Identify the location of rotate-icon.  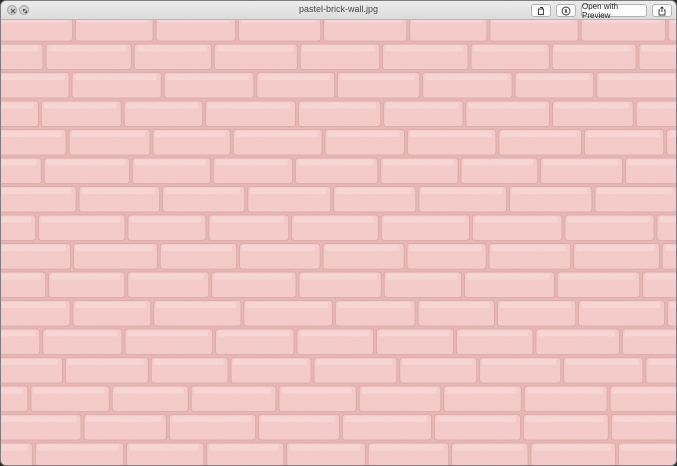
(541, 10).